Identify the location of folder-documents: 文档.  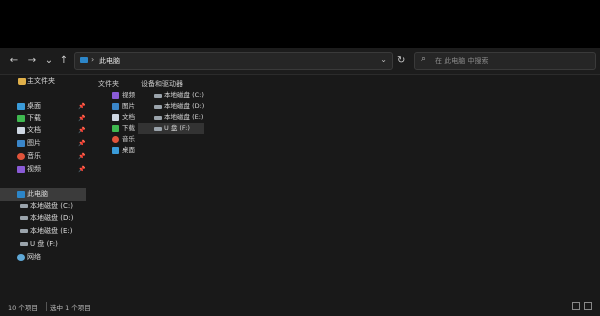
(123, 117).